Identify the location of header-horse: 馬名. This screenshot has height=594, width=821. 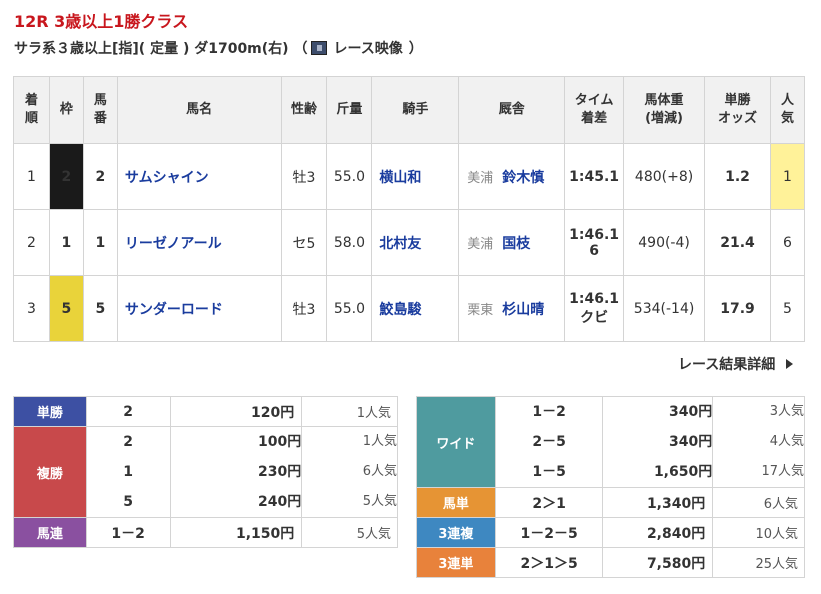
(199, 110).